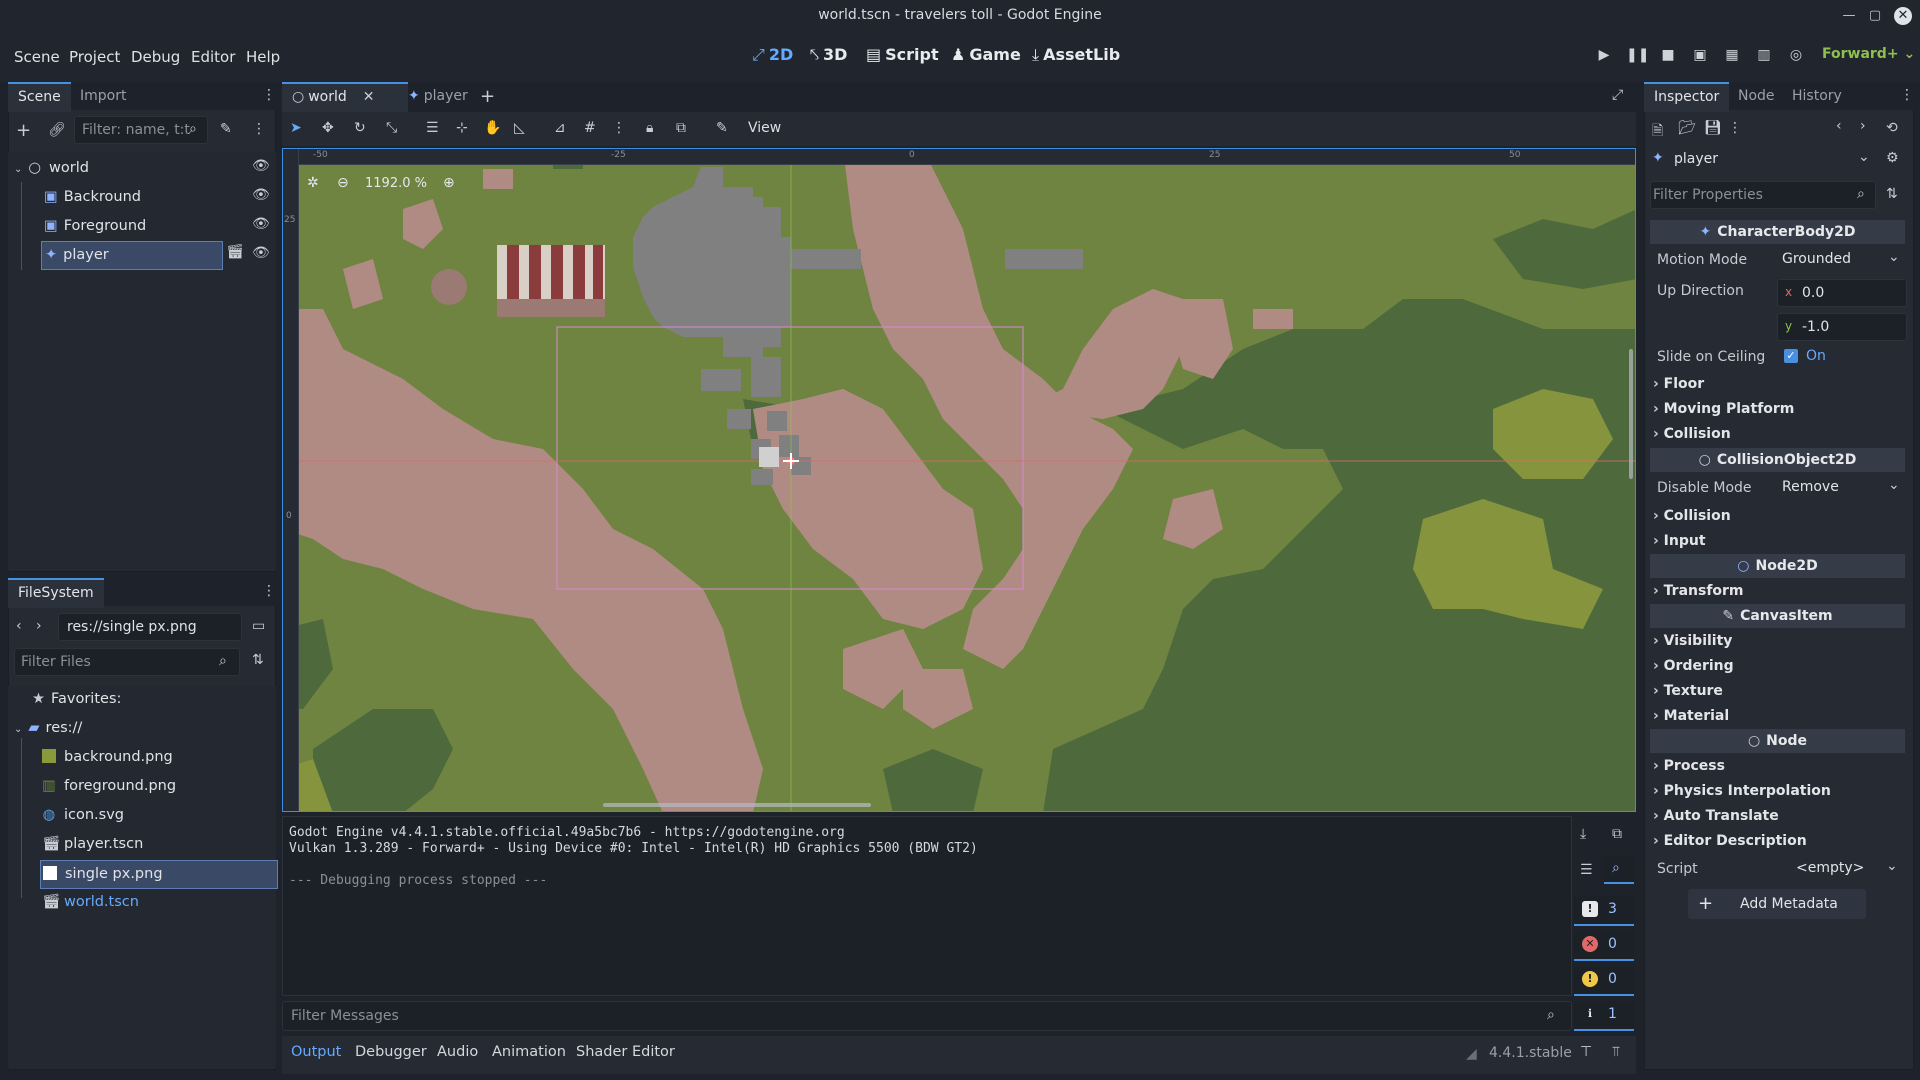 The height and width of the screenshot is (1080, 1920). Describe the element at coordinates (1732, 57) in the screenshot. I see `play-scene-icon: ▦` at that location.